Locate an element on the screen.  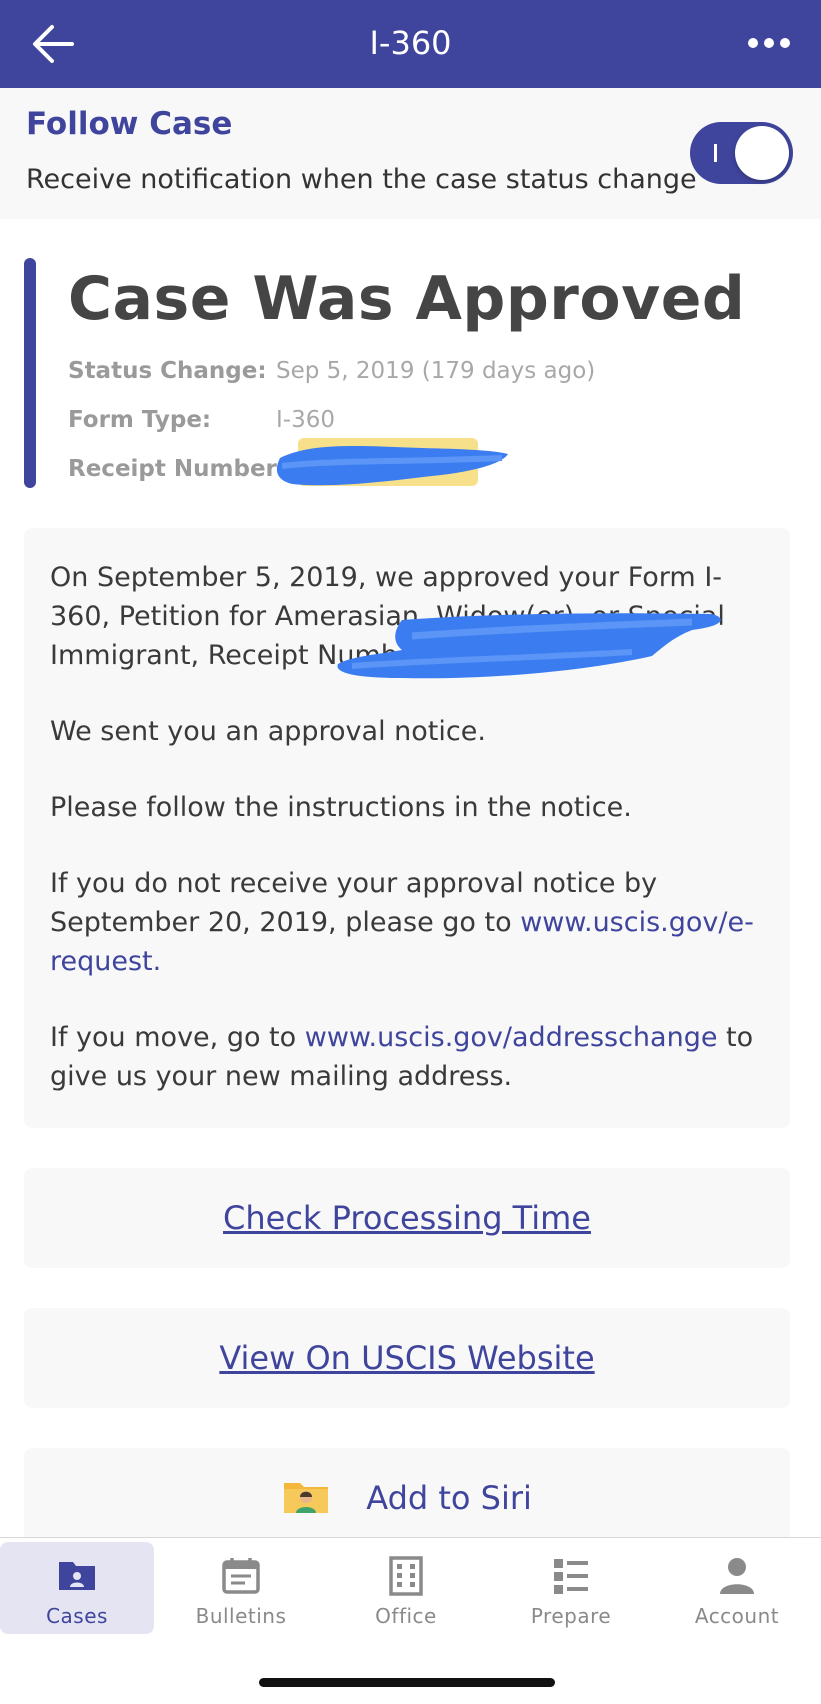
status-accent-bar is located at coordinates (30, 373).